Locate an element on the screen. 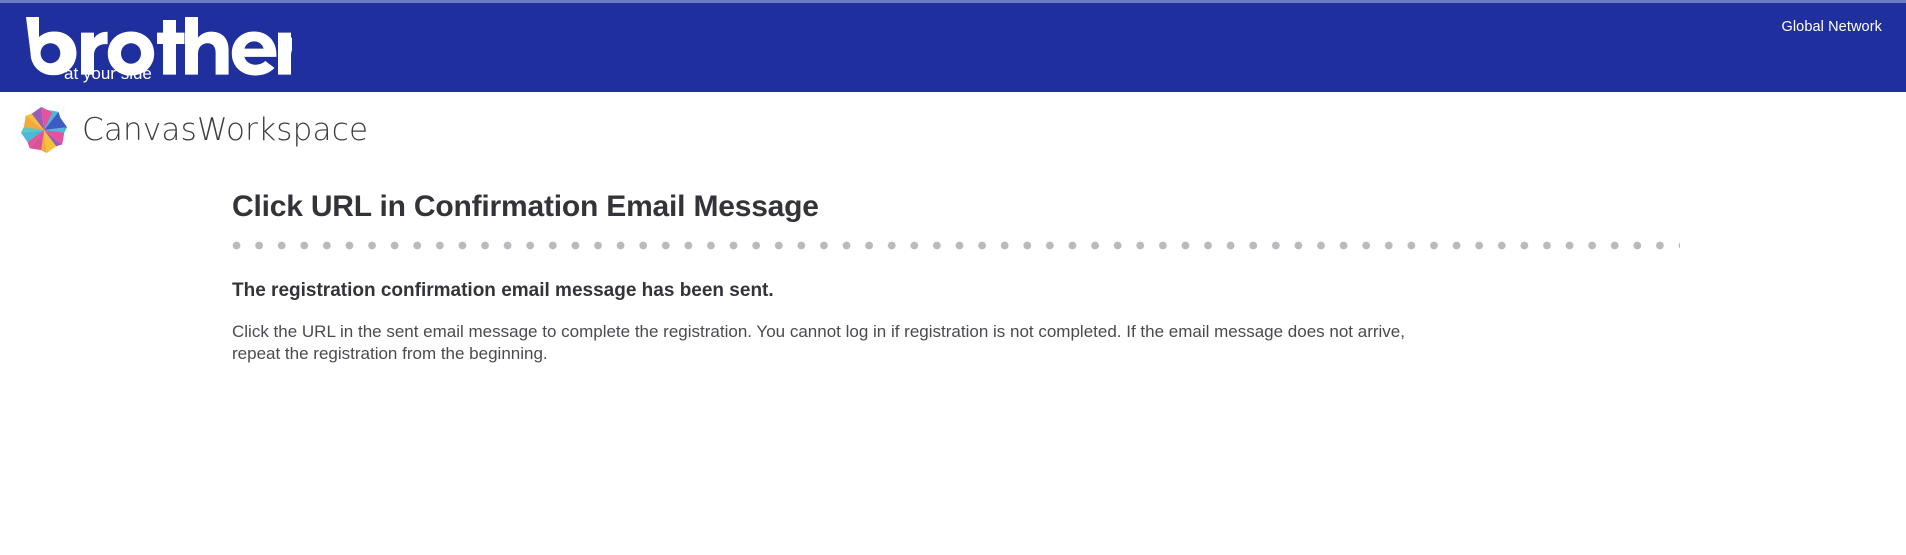 The image size is (1906, 555). global-network-link: Global Network is located at coordinates (1831, 27).